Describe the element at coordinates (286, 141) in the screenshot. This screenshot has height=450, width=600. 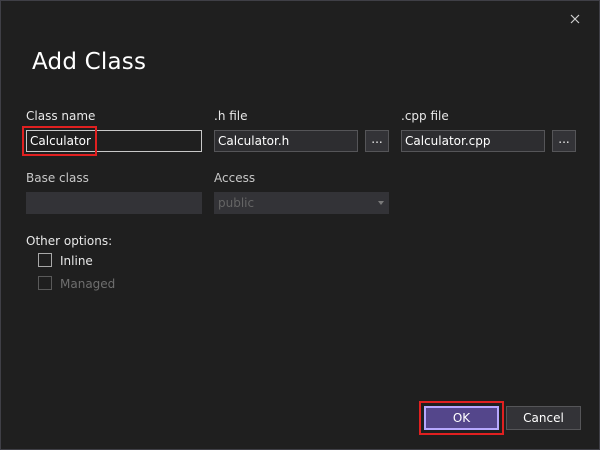
I see `h-file-input: Calculator.h` at that location.